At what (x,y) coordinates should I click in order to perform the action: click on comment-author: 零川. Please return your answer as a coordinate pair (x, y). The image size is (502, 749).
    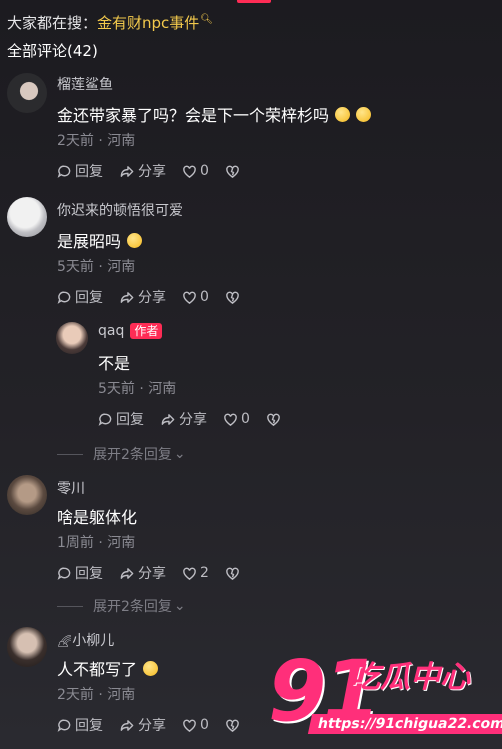
    Looking at the image, I should click on (71, 488).